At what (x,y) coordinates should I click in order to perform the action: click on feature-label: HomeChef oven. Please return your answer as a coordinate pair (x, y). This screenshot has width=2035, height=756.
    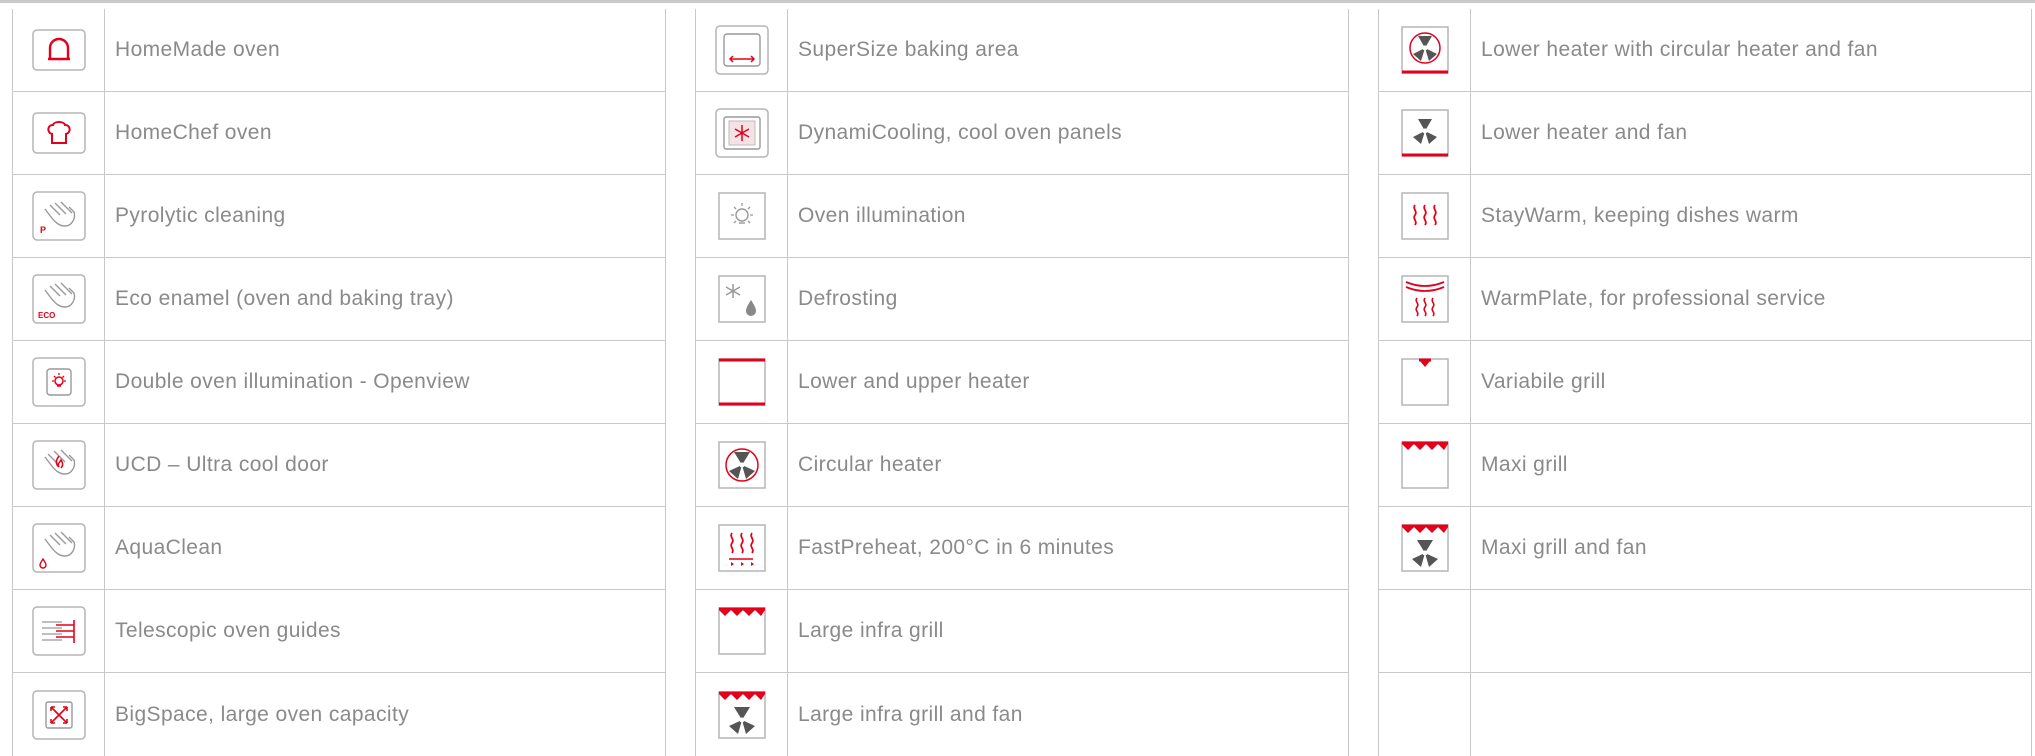
    Looking at the image, I should click on (193, 132).